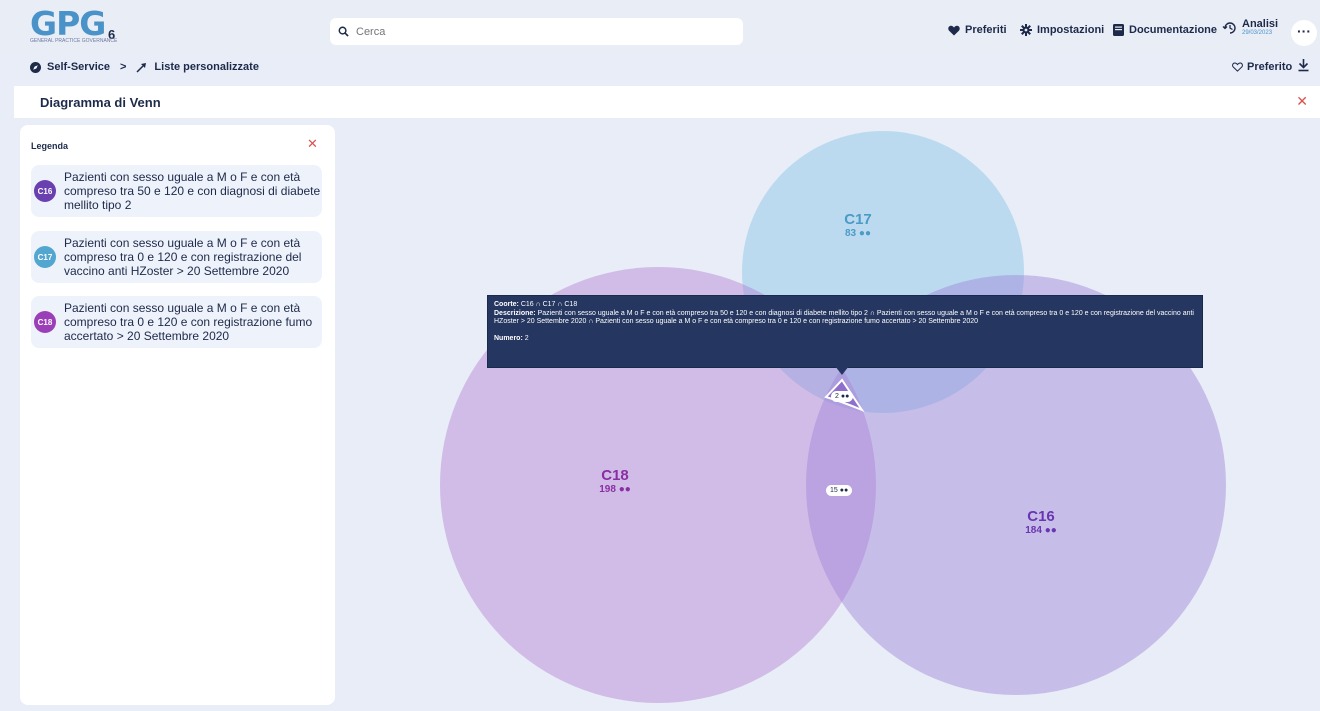 The height and width of the screenshot is (711, 1320). I want to click on venn-label-c17: C17 83 ●●, so click(858, 225).